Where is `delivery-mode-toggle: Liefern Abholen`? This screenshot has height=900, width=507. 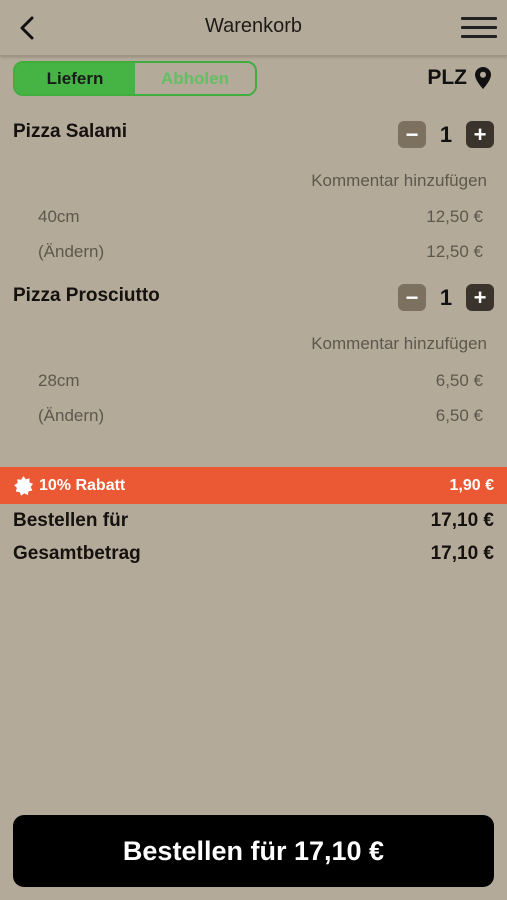 delivery-mode-toggle: Liefern Abholen is located at coordinates (135, 78).